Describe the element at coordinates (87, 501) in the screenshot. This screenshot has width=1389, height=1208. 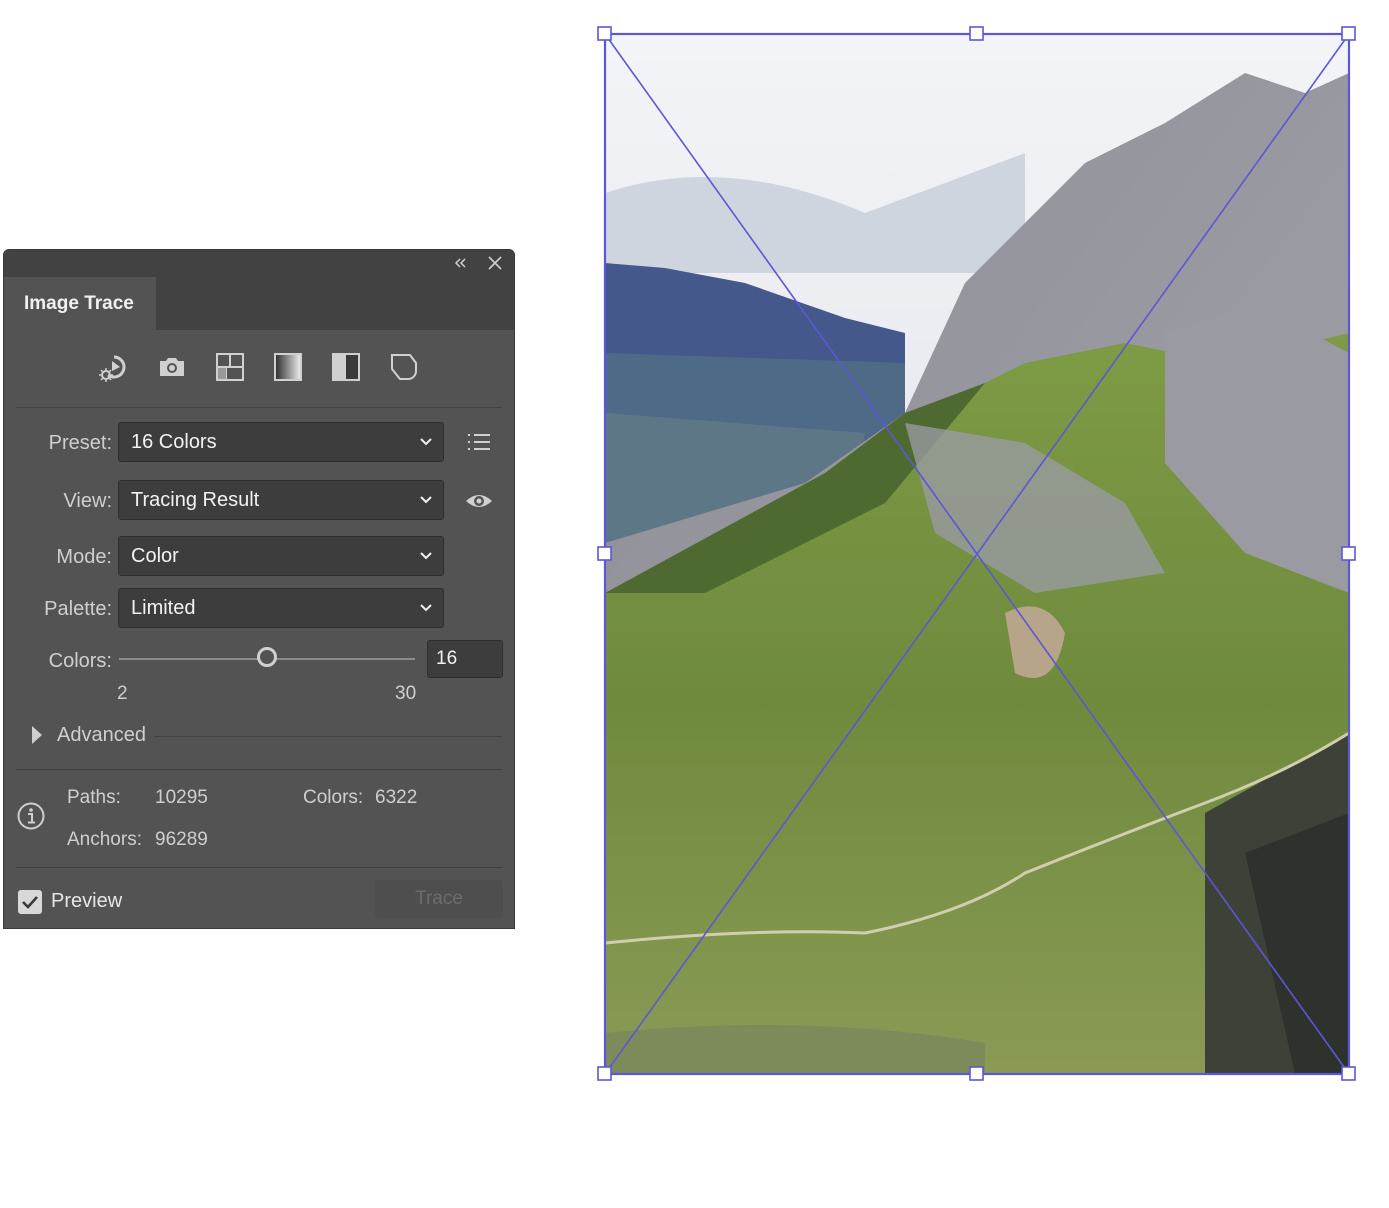
I see `view-label: View:` at that location.